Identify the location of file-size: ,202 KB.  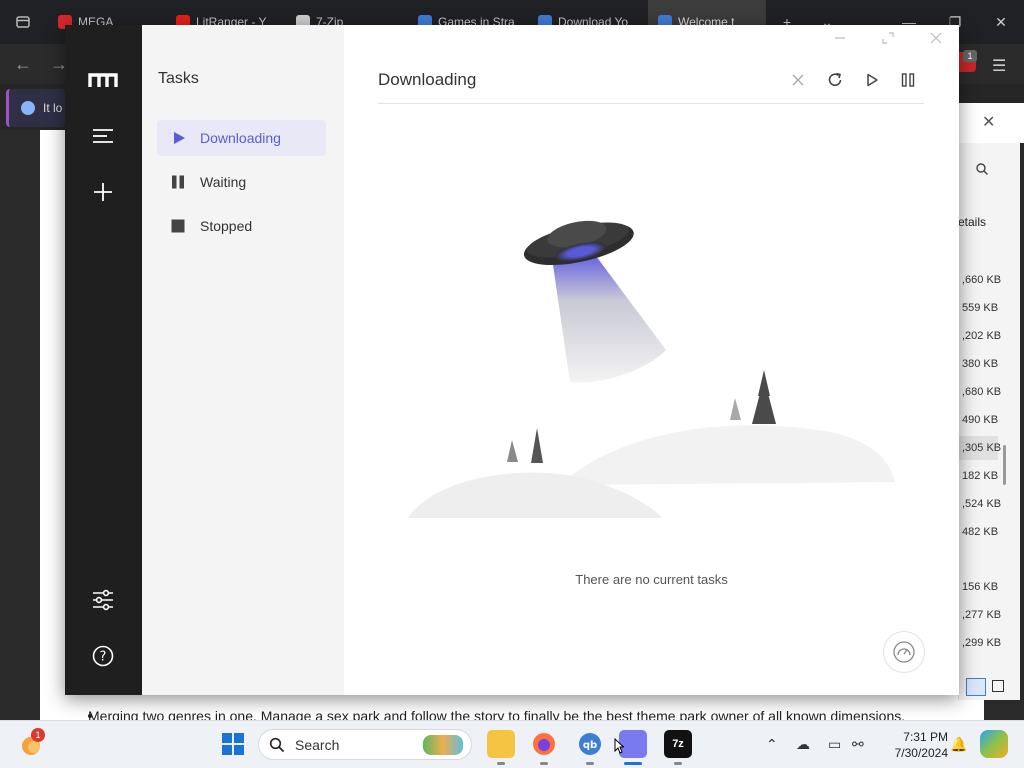
(982, 336).